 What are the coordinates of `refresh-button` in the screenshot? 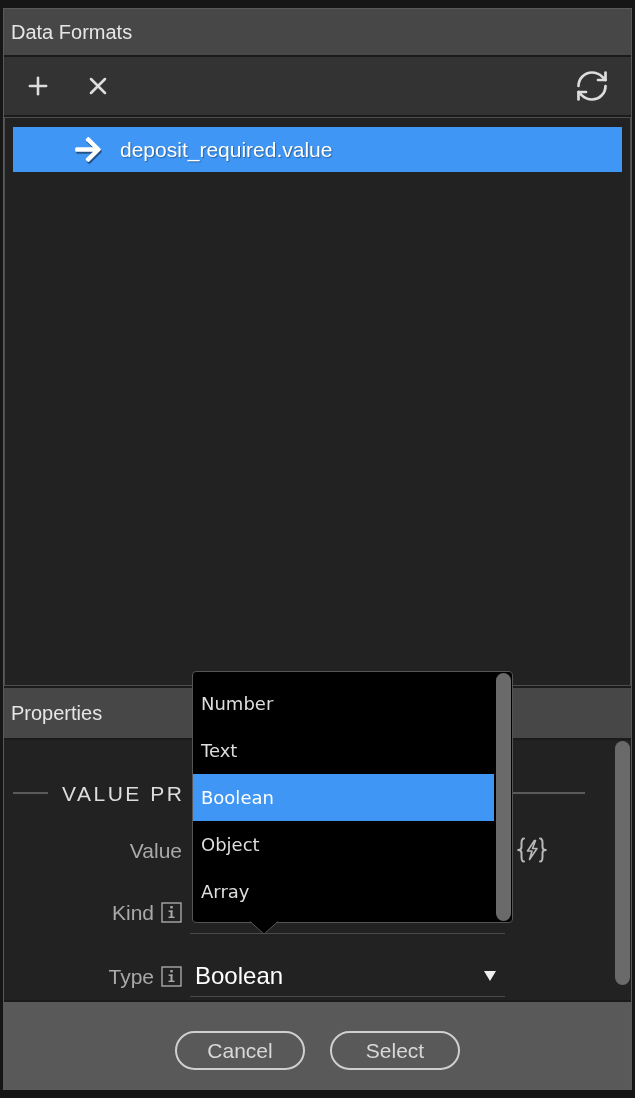 It's located at (592, 86).